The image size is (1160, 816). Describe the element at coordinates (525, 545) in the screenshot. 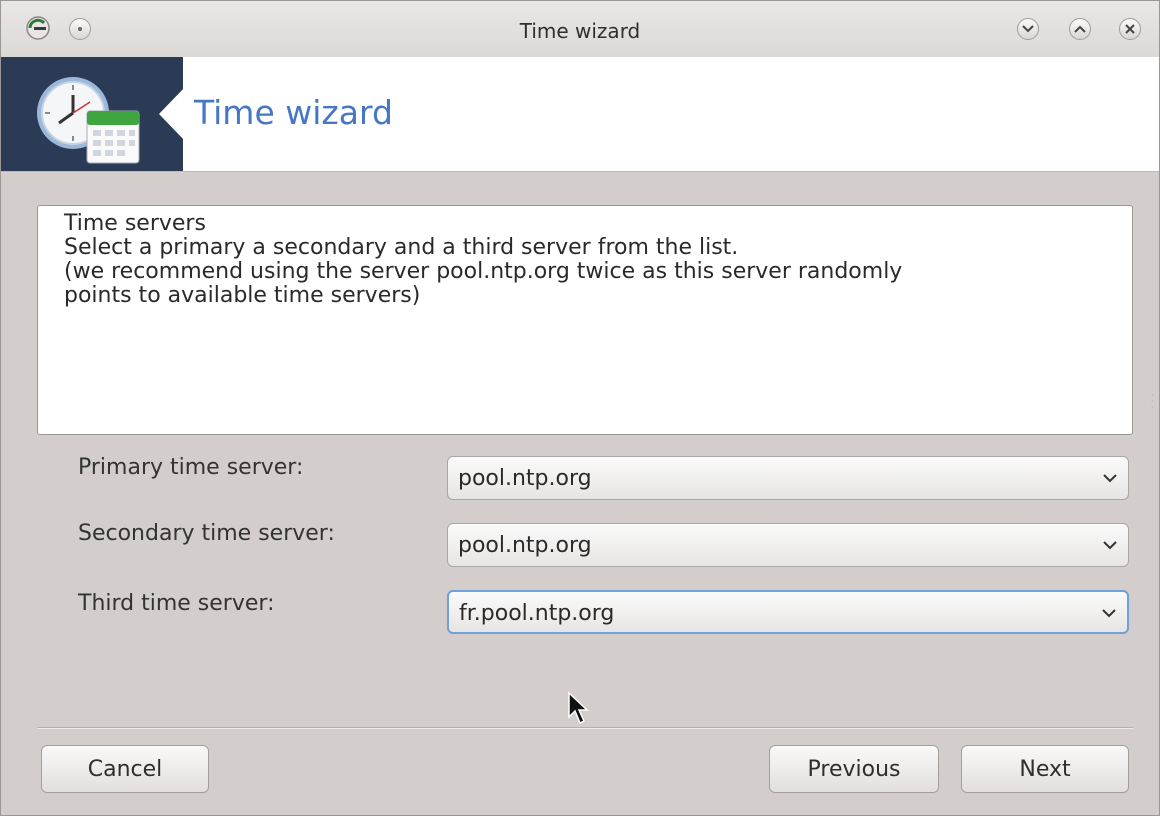

I see `secondary-server-value: pool.ntp.org` at that location.